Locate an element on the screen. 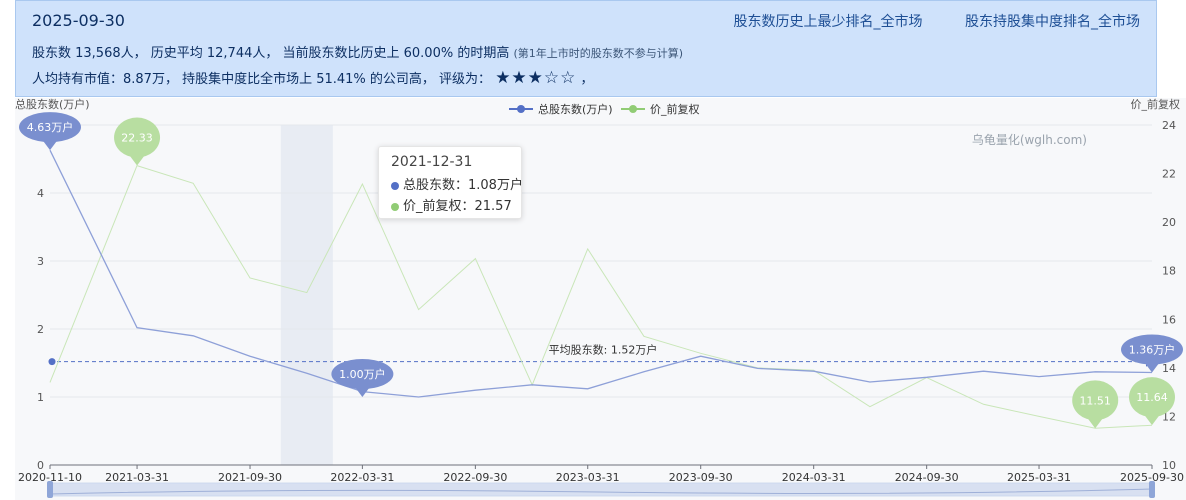 The width and height of the screenshot is (1186, 500). y-left-tick-label: 1 is located at coordinates (40, 397).